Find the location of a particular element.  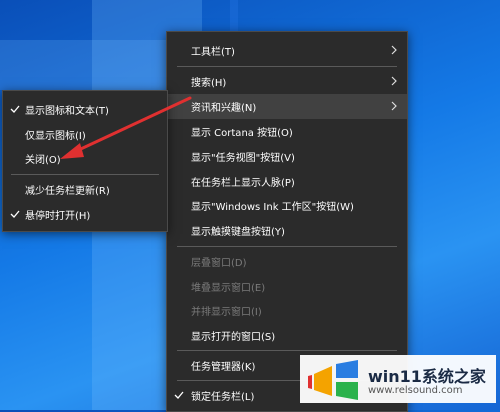

watermark-title: win11系统之家 is located at coordinates (427, 376).